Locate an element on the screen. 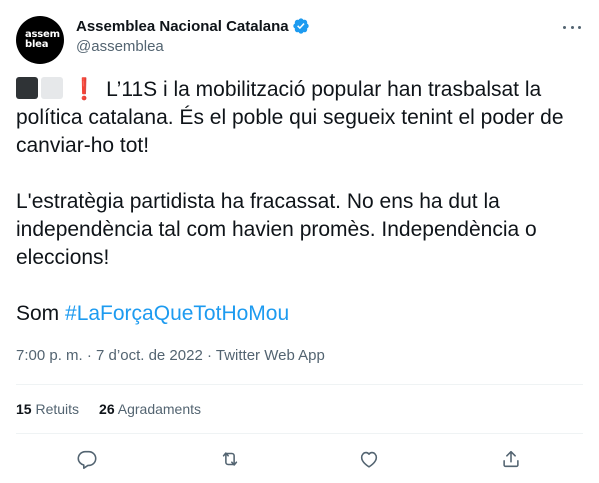 The image size is (599, 483). exclamation-icon: ❗ is located at coordinates (84, 89).